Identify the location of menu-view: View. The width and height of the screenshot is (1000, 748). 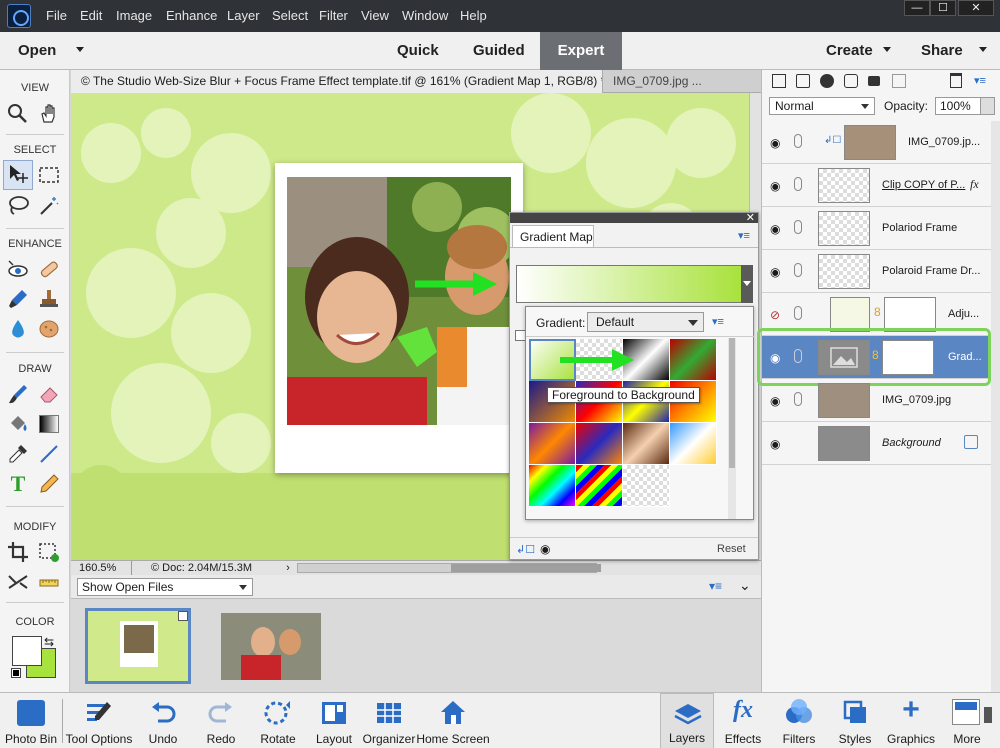
(375, 16).